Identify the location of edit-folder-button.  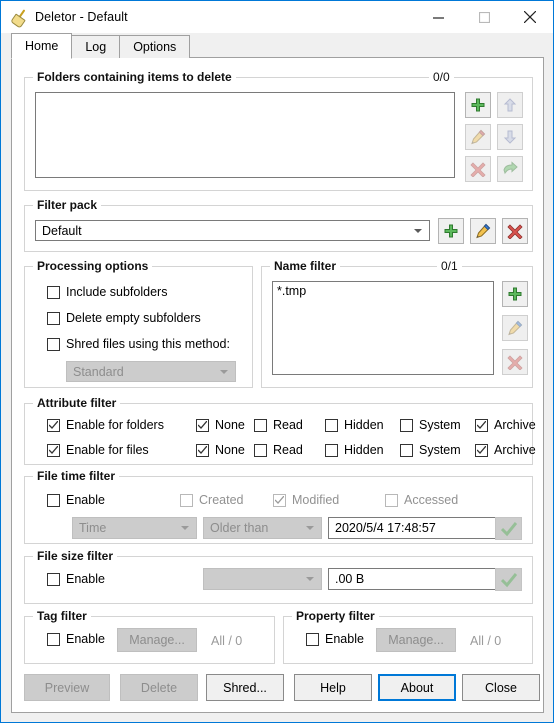
(478, 137).